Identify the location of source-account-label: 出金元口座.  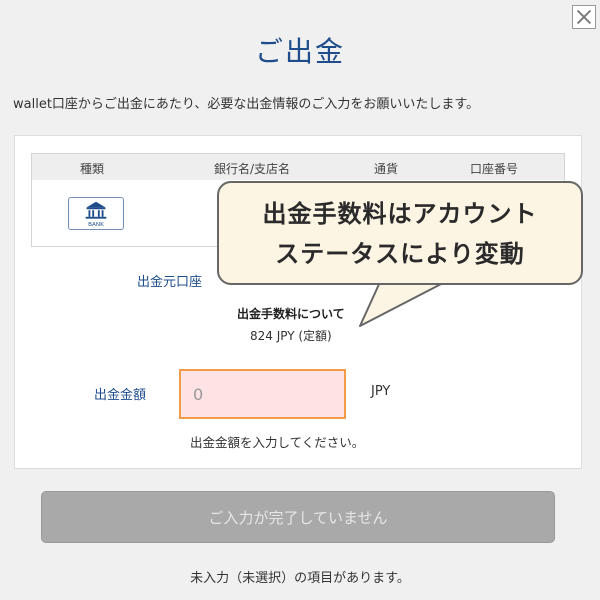
(170, 282).